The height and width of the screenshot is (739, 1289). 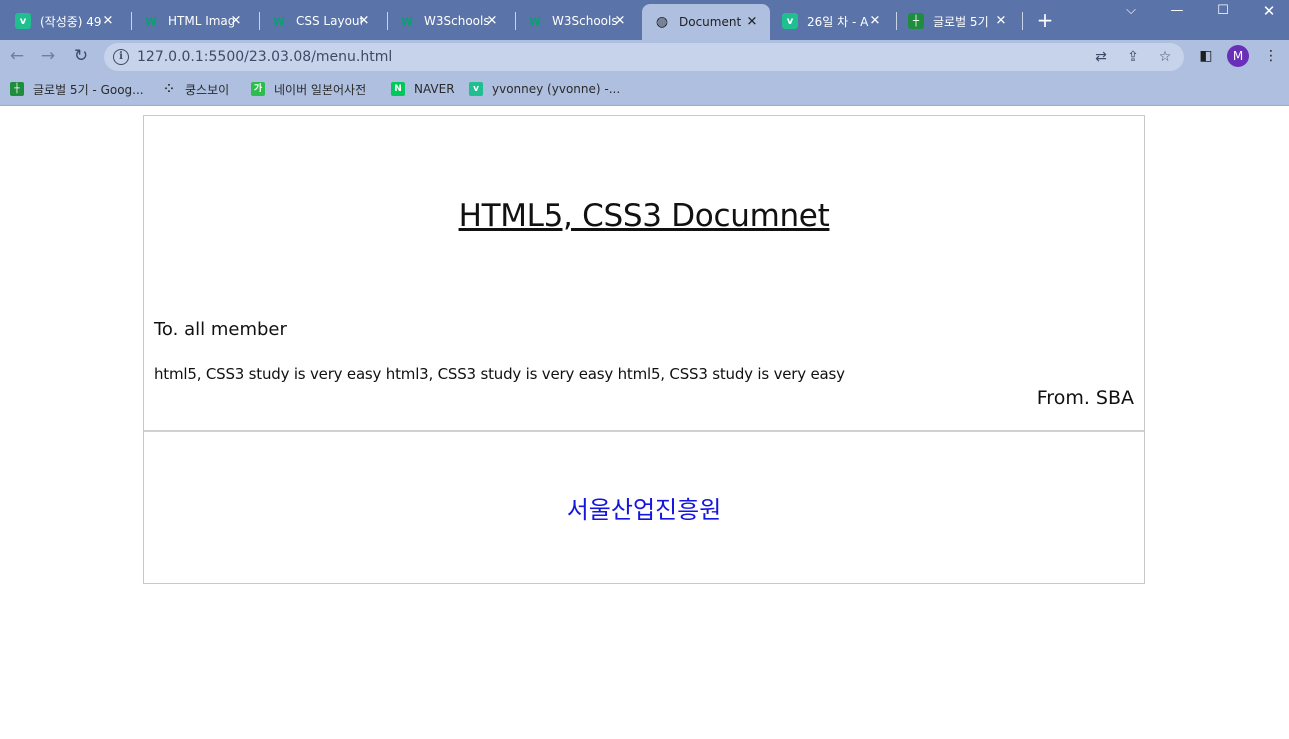 What do you see at coordinates (1022, 21) in the screenshot?
I see `tab-separator` at bounding box center [1022, 21].